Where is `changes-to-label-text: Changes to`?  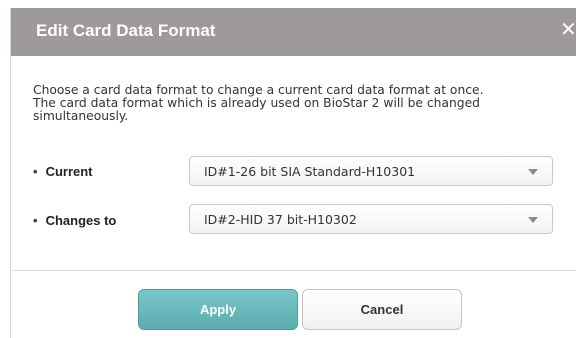 changes-to-label-text: Changes to is located at coordinates (81, 220).